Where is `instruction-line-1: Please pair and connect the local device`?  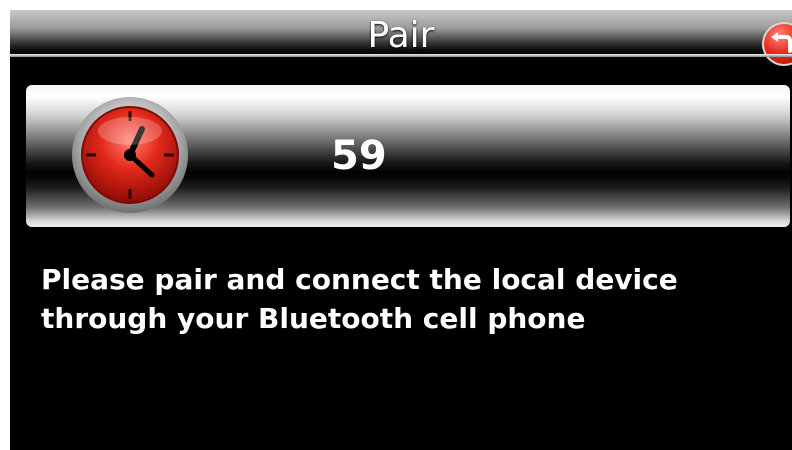 instruction-line-1: Please pair and connect the local device is located at coordinates (359, 279).